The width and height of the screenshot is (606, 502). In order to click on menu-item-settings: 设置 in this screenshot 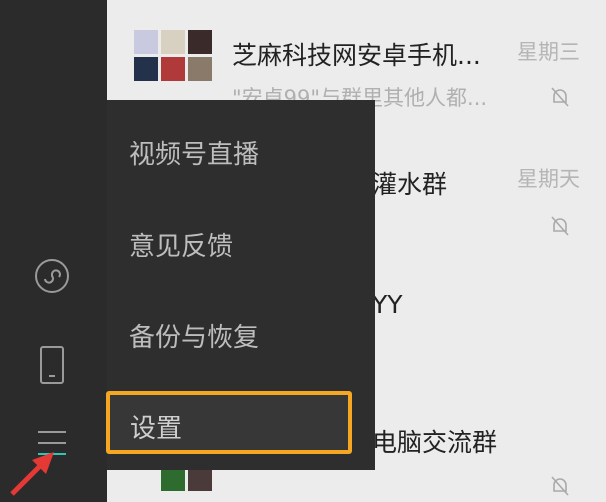, I will do `click(156, 426)`.